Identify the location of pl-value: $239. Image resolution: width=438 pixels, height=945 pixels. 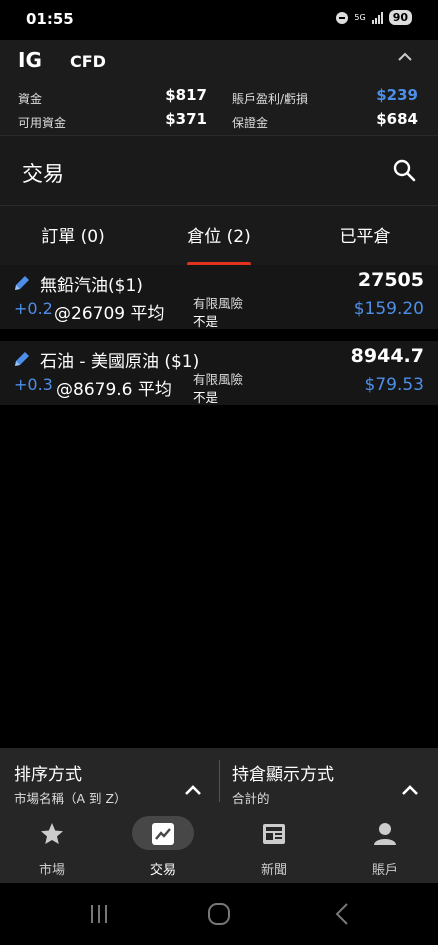
(397, 95).